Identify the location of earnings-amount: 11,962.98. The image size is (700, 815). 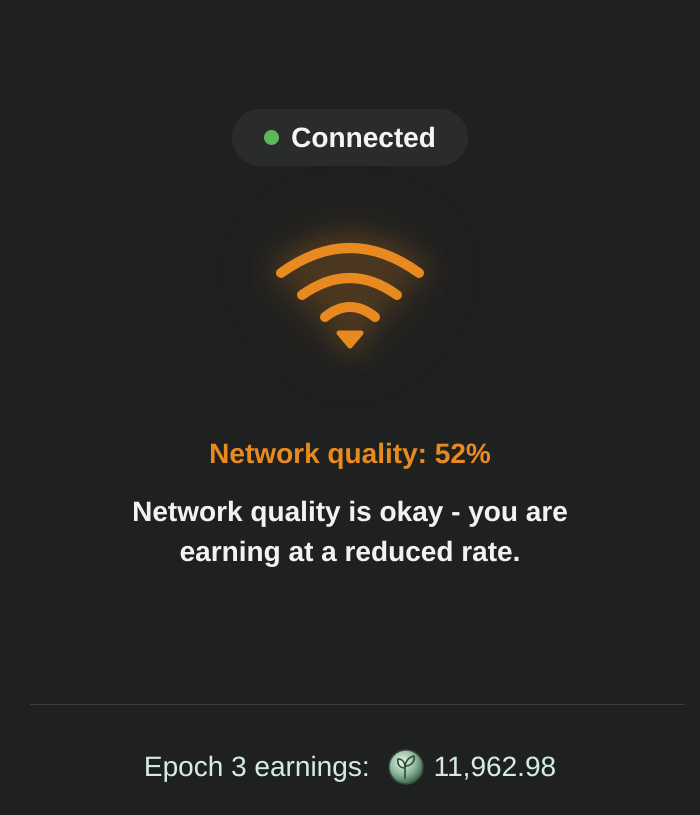
(495, 767).